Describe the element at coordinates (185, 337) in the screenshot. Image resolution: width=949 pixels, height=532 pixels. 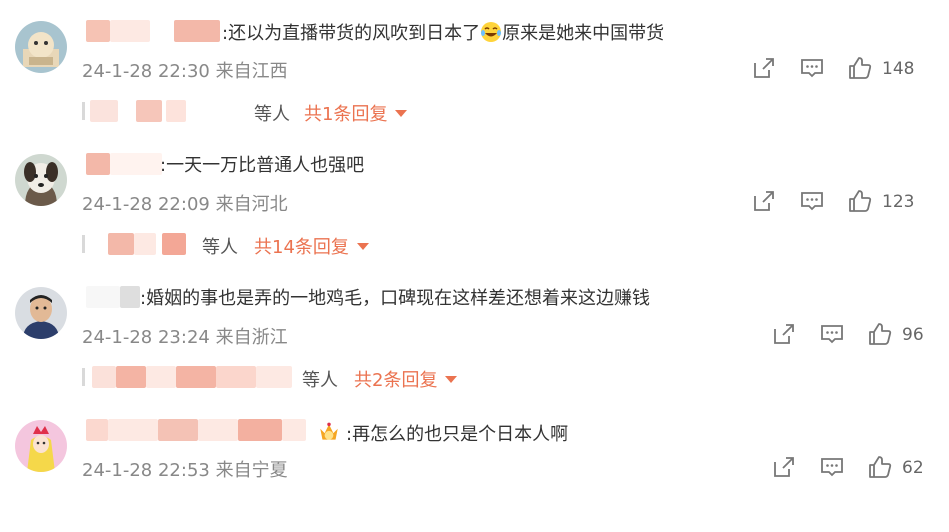
I see `comment-meta: 24-1-28 23:24 来自浙江` at that location.